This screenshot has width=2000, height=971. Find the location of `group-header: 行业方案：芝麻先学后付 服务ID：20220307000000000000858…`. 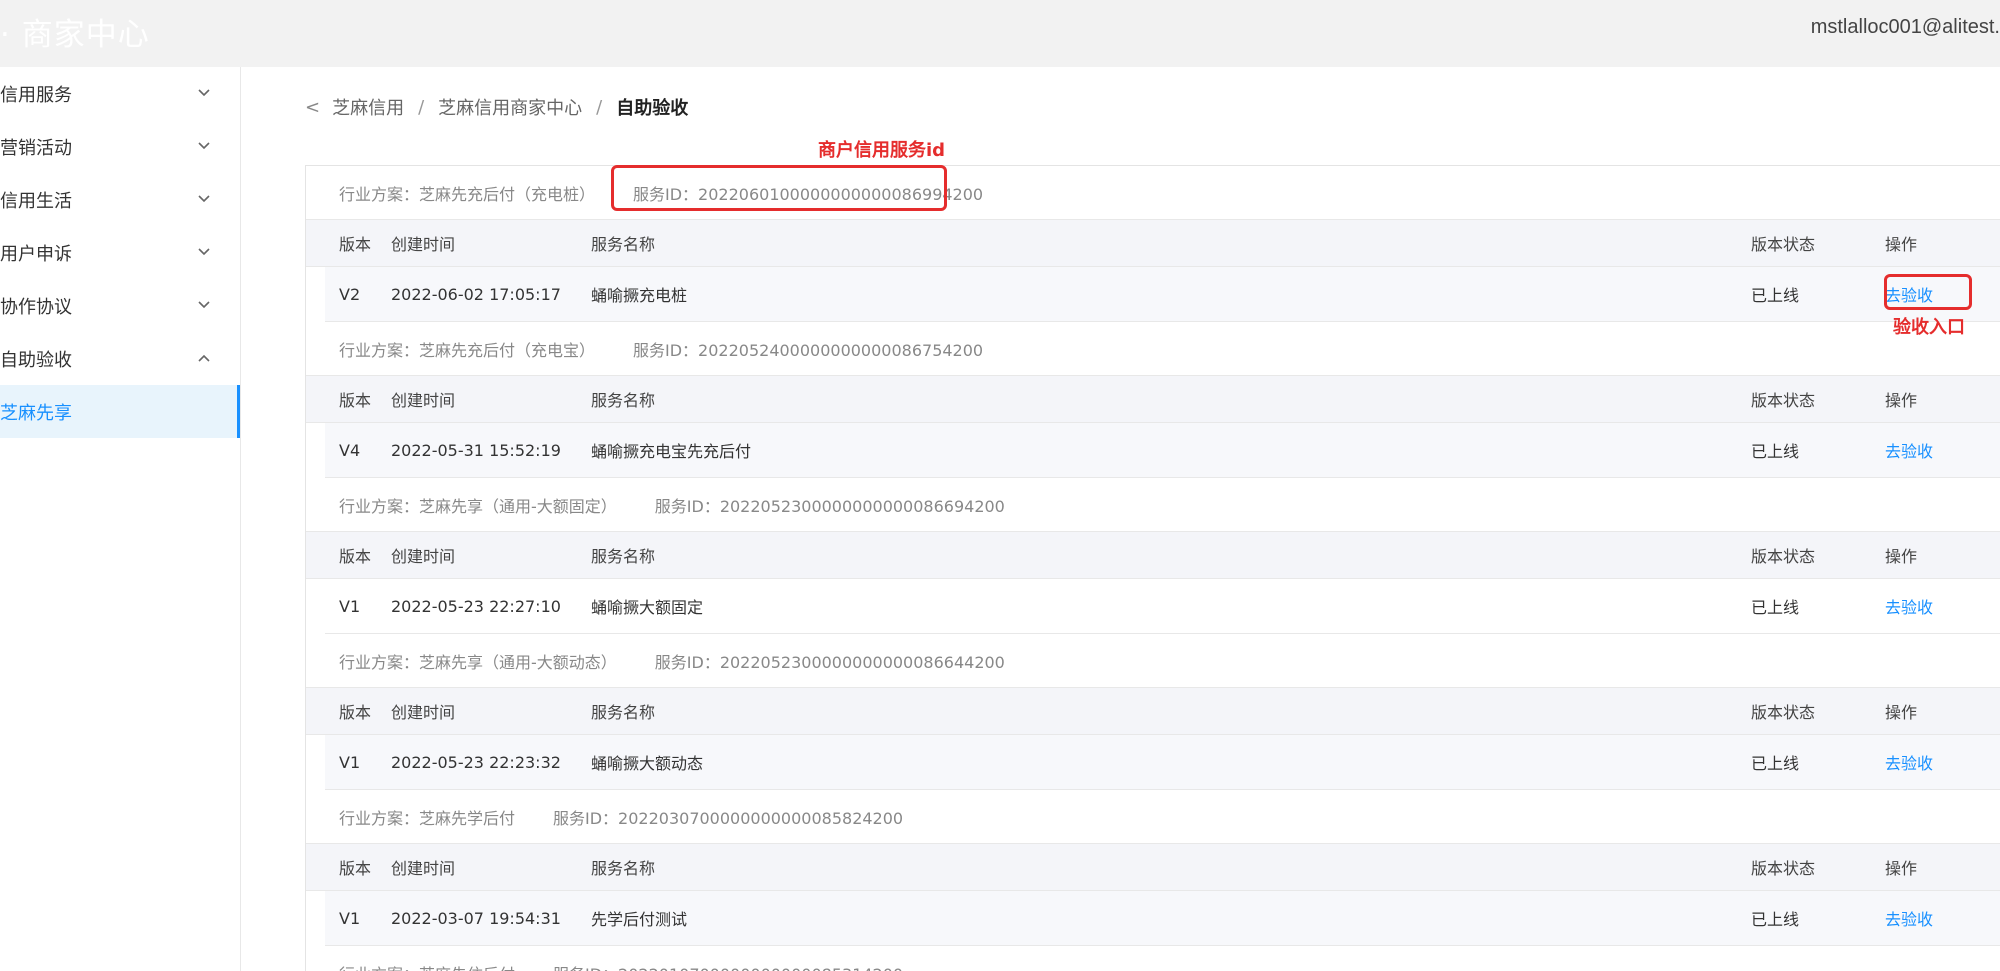

group-header: 行业方案：芝麻先学后付 服务ID：20220307000000000000858… is located at coordinates (1153, 816).